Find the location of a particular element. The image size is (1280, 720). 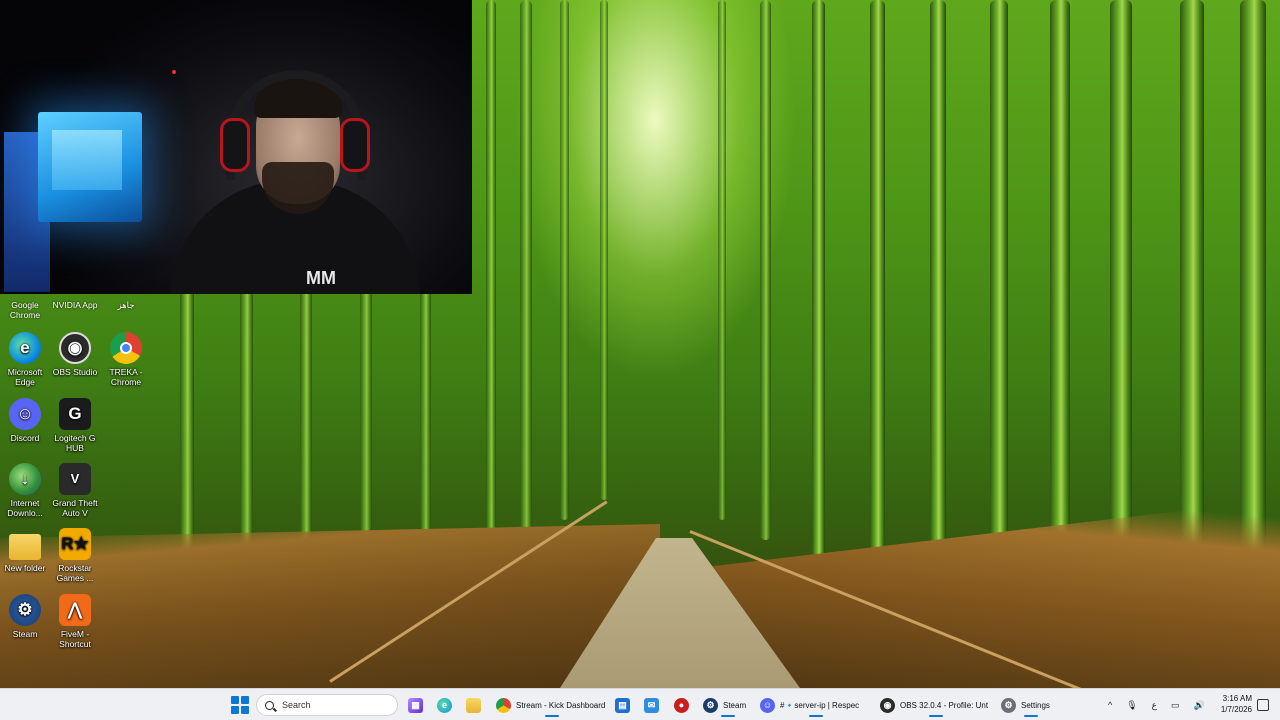

logitech-icon: G is located at coordinates (75, 414).